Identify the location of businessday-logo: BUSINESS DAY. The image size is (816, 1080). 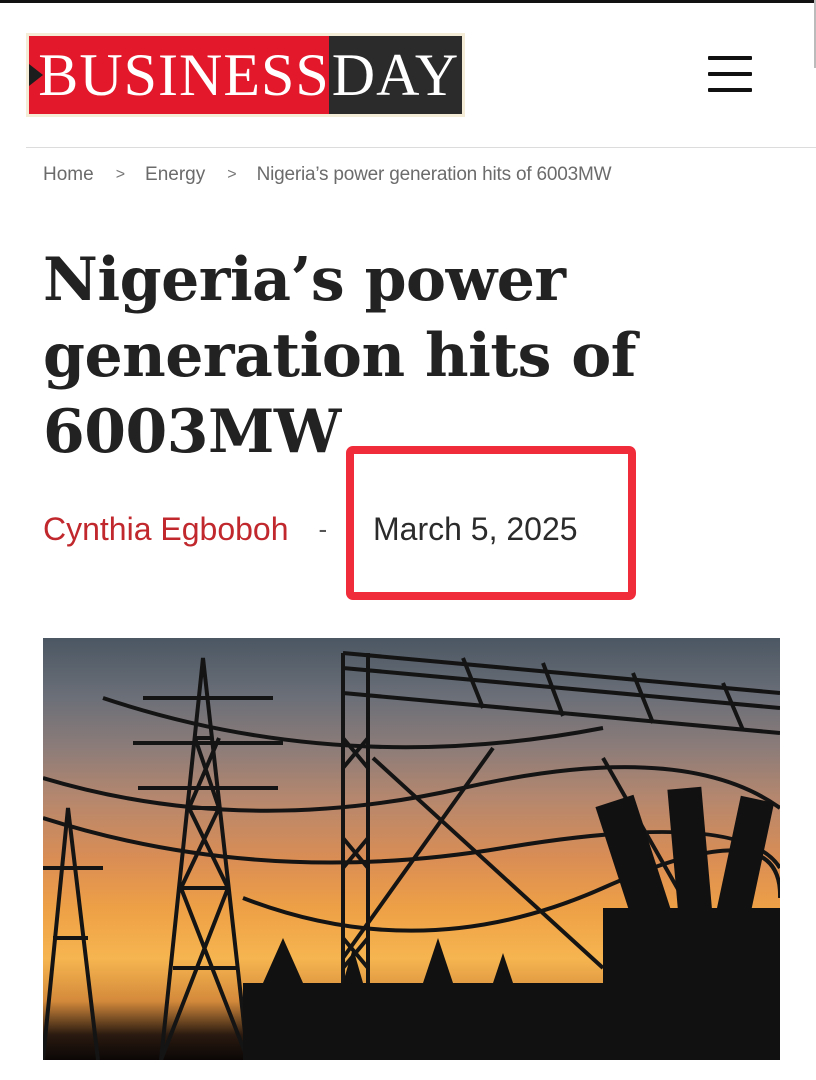
(245, 75).